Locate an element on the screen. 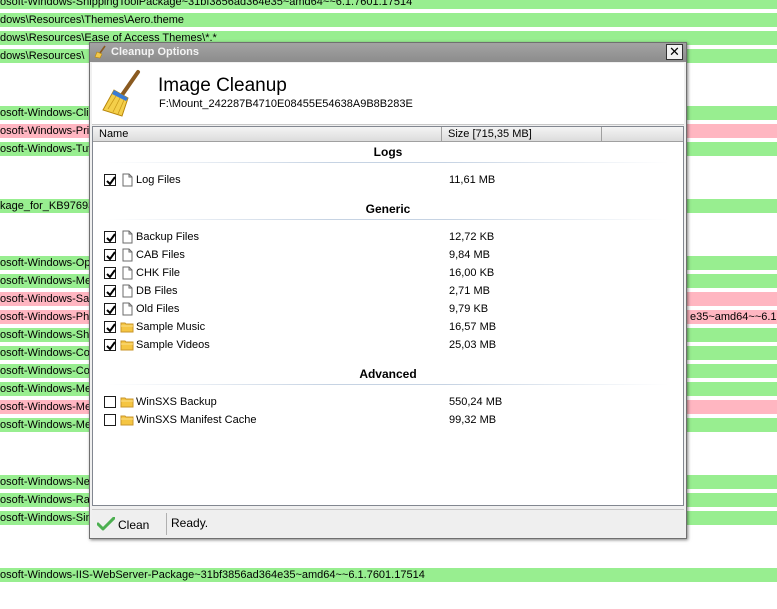  item-label: WinSXS Manifest Cache is located at coordinates (196, 420).